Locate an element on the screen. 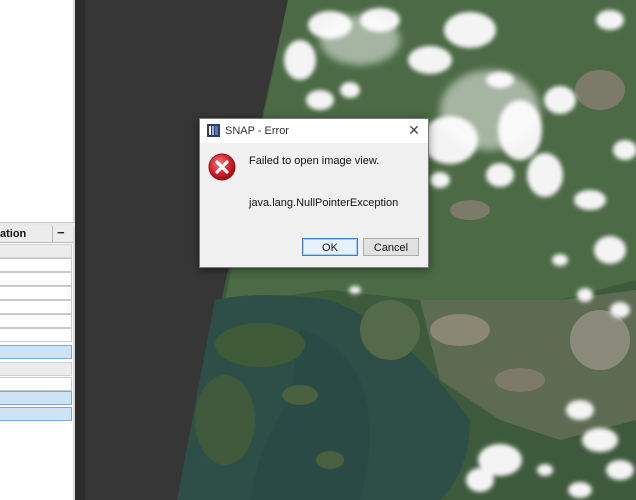  snap-app-icon is located at coordinates (213, 130).